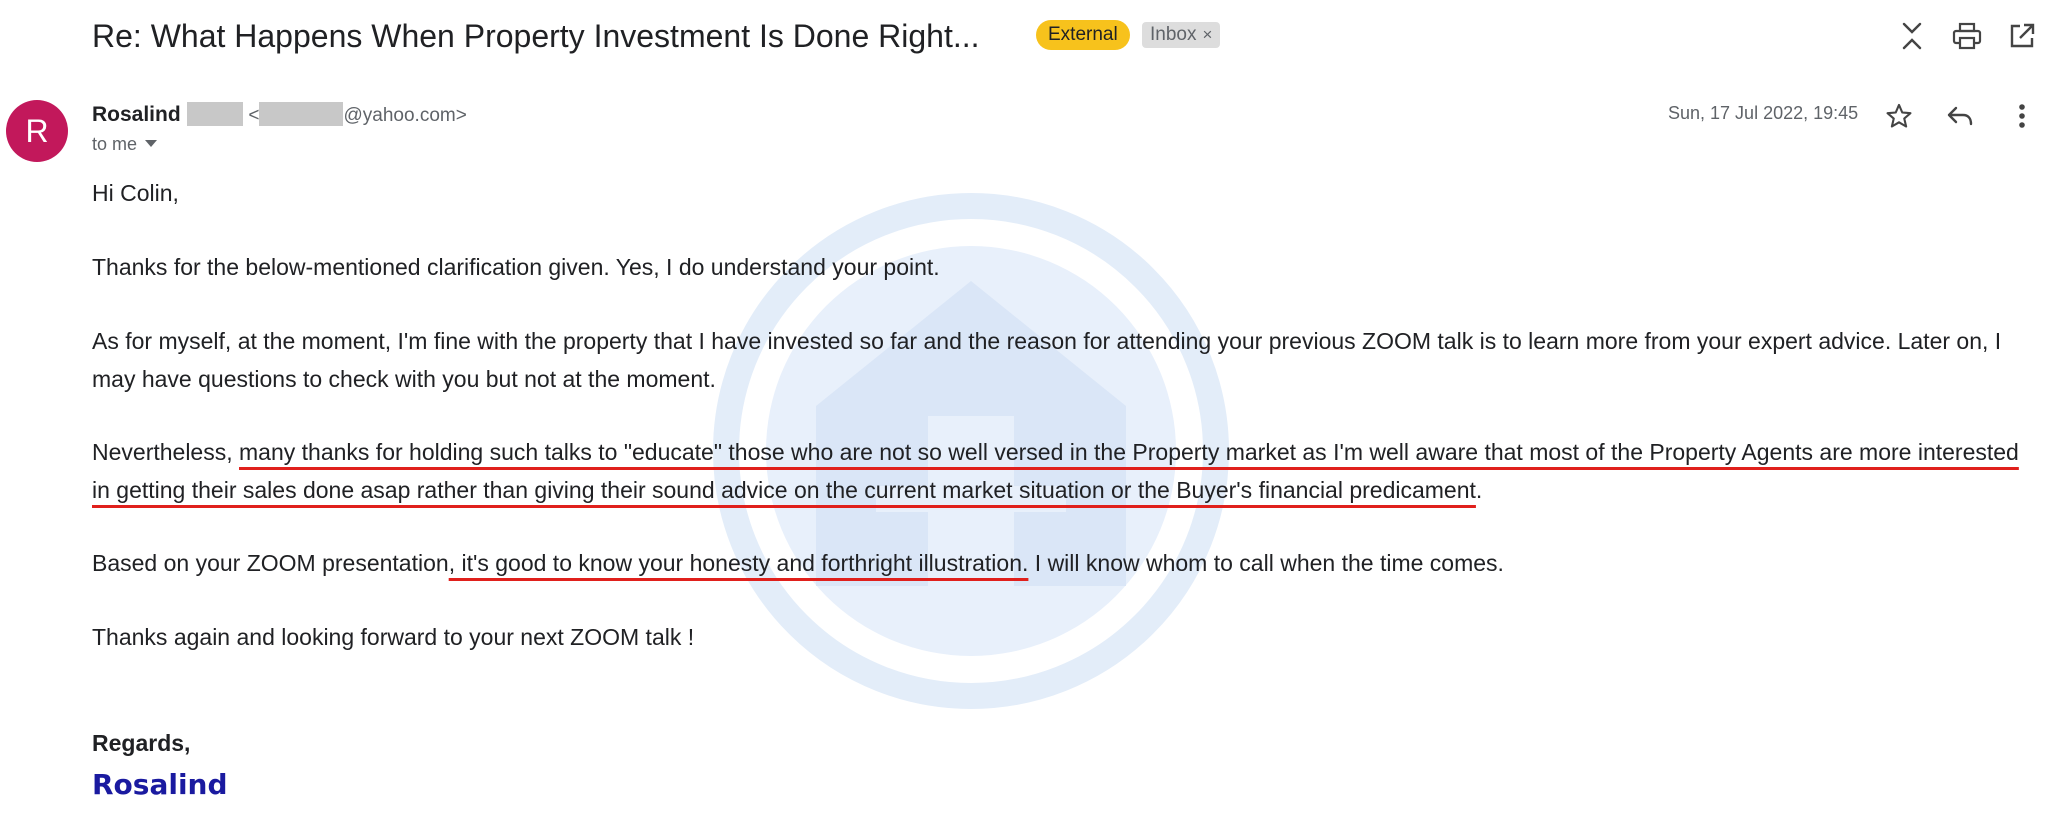 The width and height of the screenshot is (2048, 822). What do you see at coordinates (1173, 34) in the screenshot?
I see `inbox-label-text: Inbox` at bounding box center [1173, 34].